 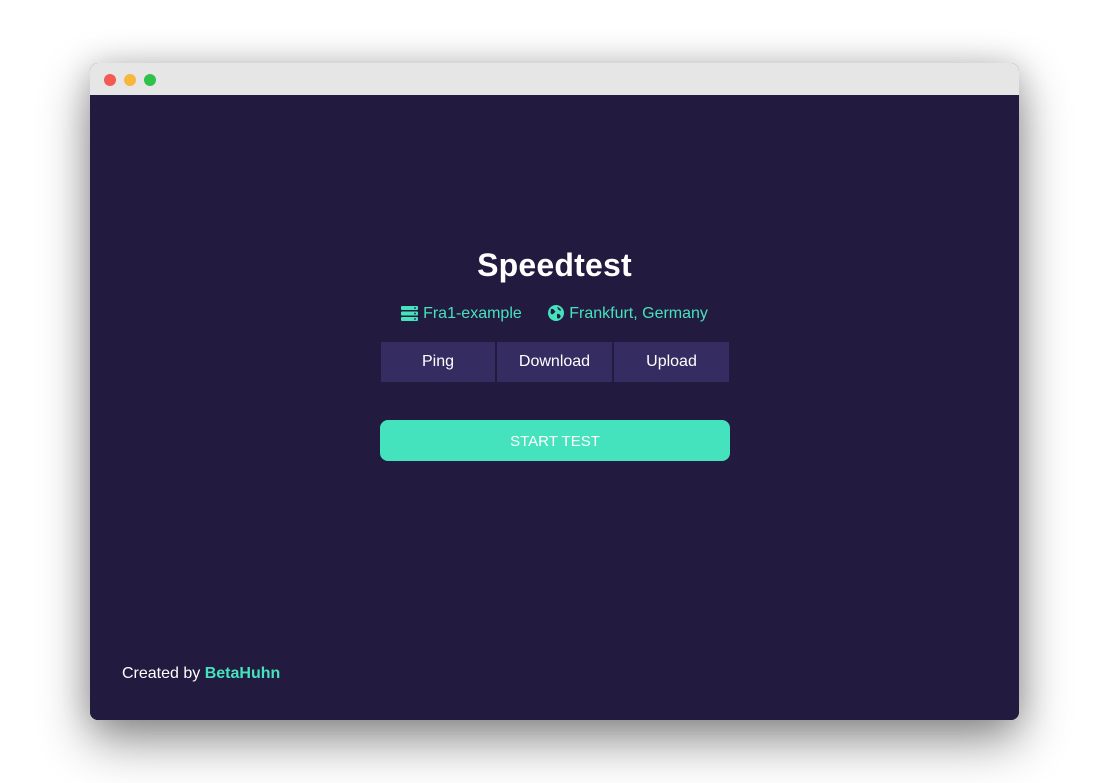 I want to click on tab-upload: Upload, so click(x=671, y=362).